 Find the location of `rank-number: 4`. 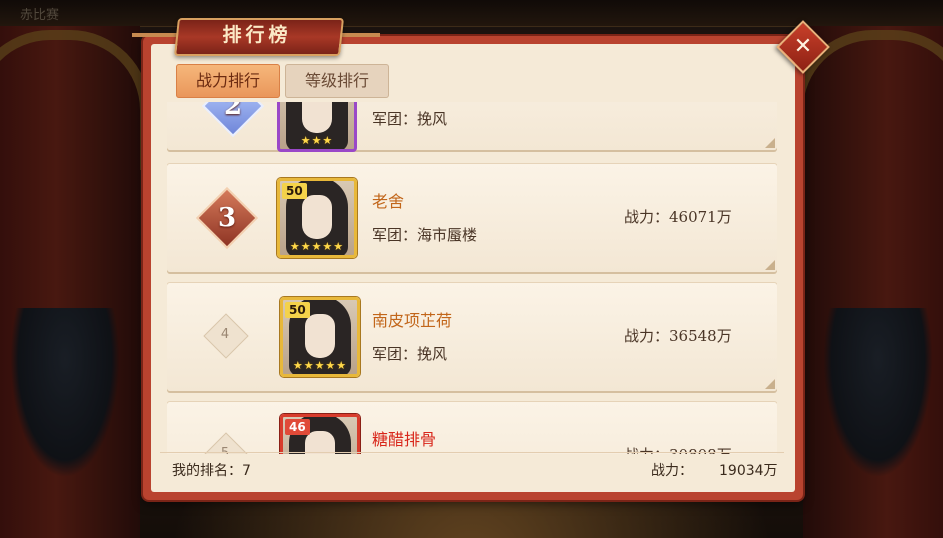

rank-number: 4 is located at coordinates (225, 334).